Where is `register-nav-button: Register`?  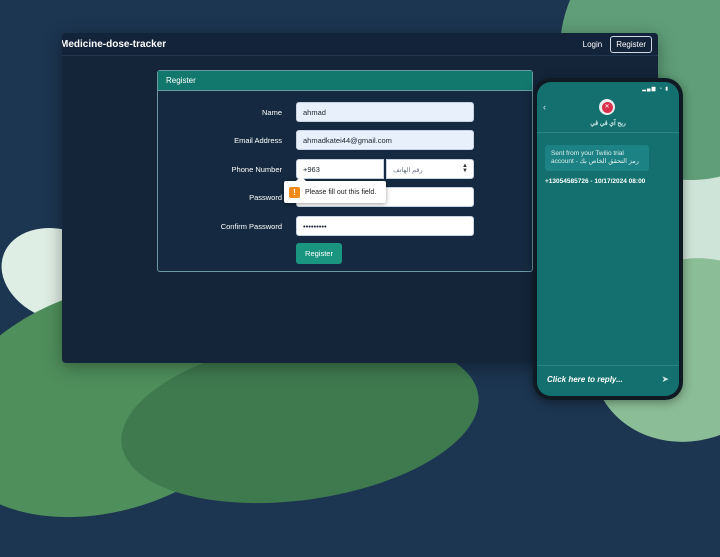 register-nav-button: Register is located at coordinates (631, 44).